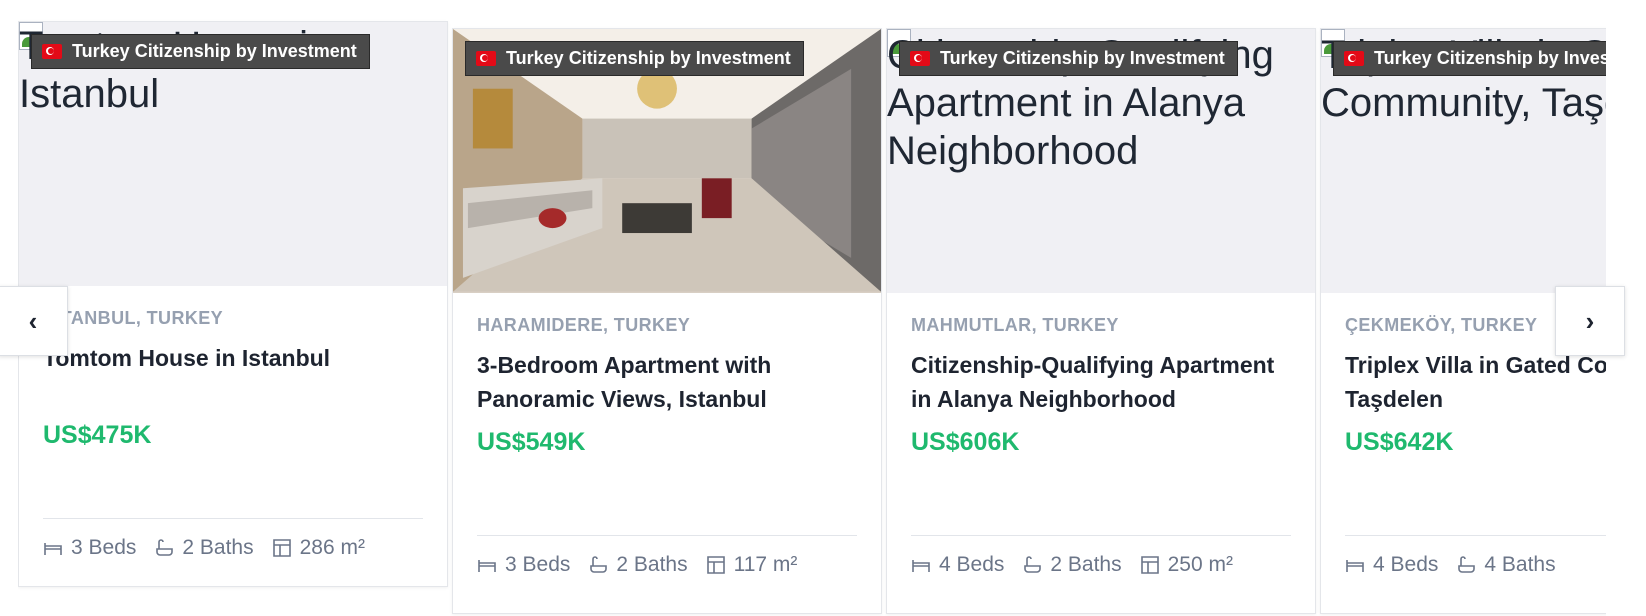  I want to click on carousel-prev-button: ‹, so click(34, 321).